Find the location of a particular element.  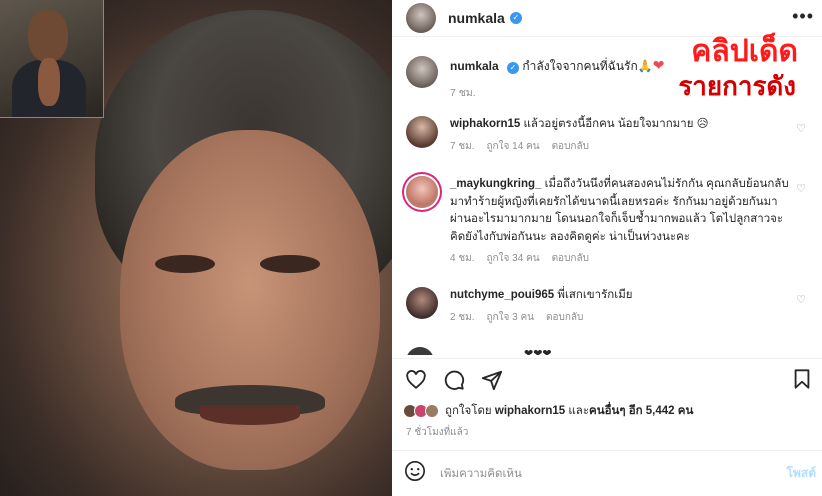

liked-by-prefix: ถูกใจโดย is located at coordinates (468, 411).